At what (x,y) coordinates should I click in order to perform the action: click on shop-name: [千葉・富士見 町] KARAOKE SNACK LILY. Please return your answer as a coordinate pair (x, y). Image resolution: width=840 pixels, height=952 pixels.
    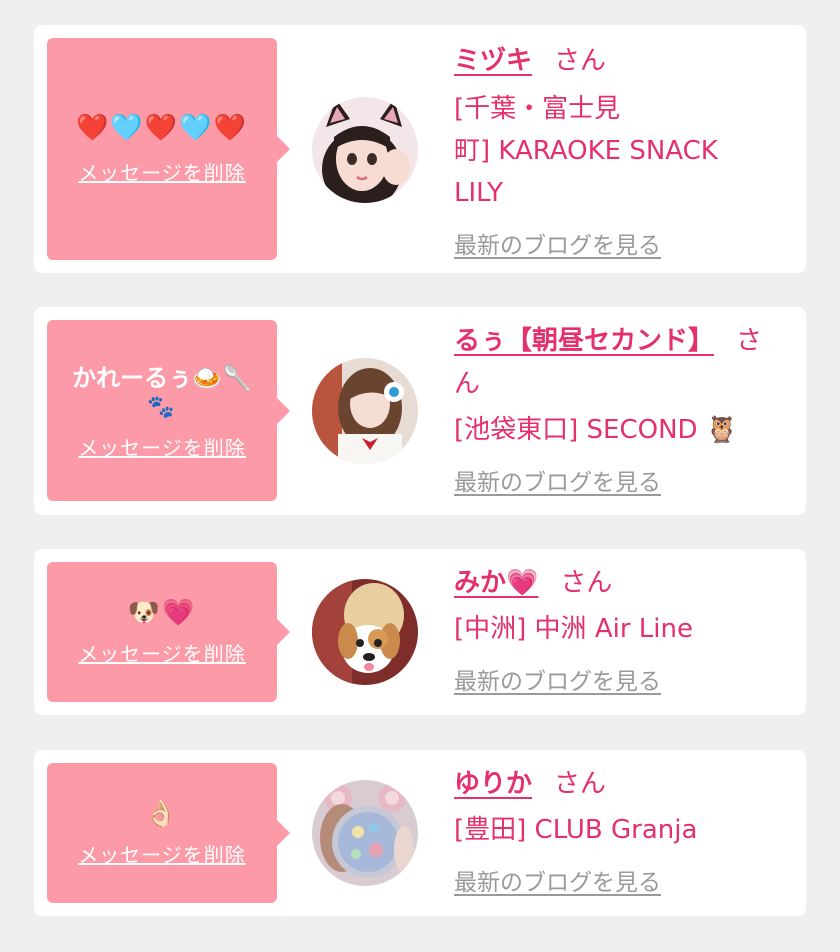
    Looking at the image, I should click on (619, 151).